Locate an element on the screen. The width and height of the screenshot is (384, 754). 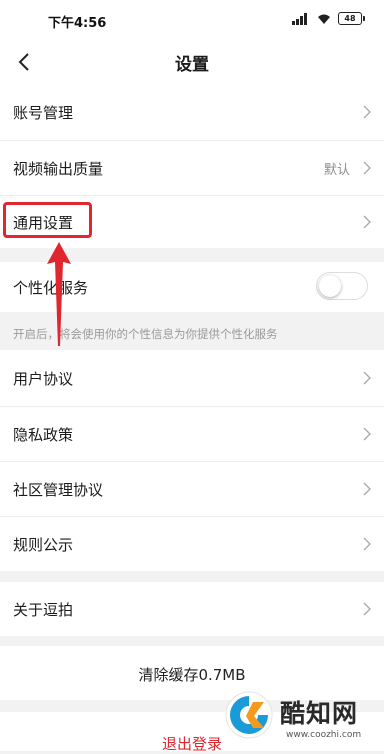
status-icons: 48 is located at coordinates (328, 18).